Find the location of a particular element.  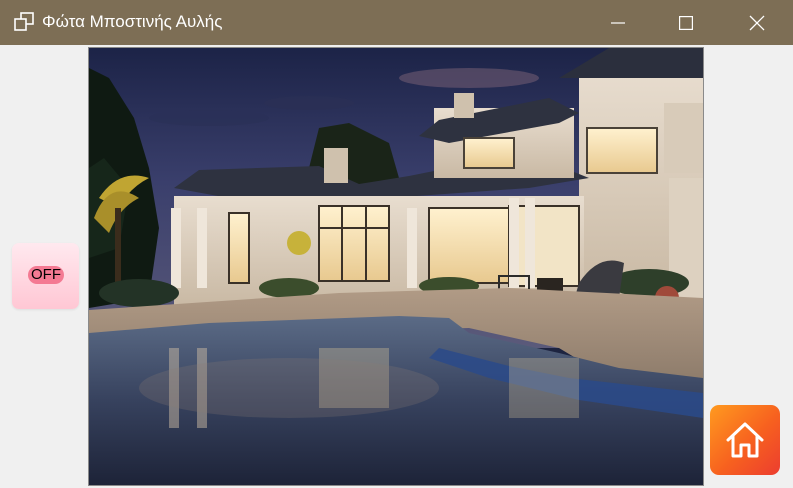

minimize-icon is located at coordinates (618, 22).